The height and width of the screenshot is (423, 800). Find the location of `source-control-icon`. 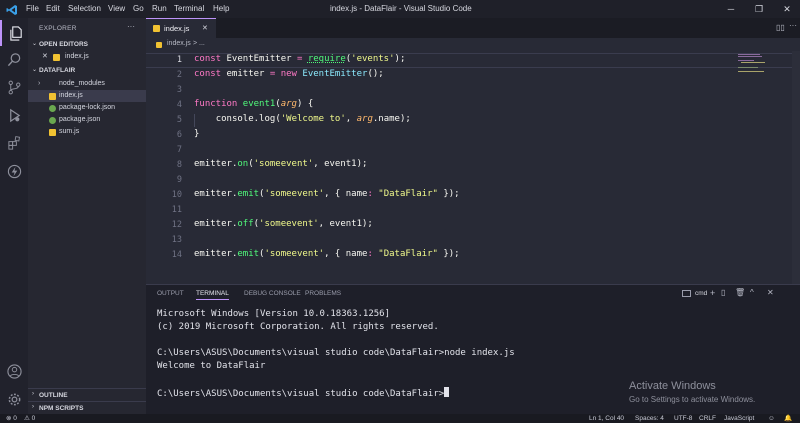

source-control-icon is located at coordinates (14, 87).